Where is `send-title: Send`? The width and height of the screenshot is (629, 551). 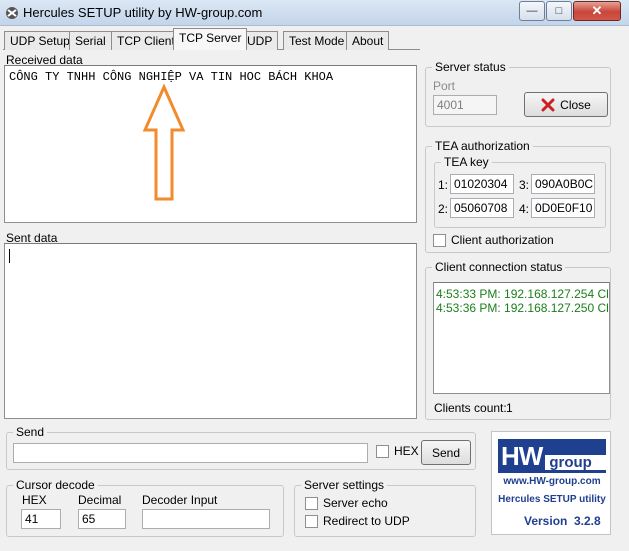 send-title: Send is located at coordinates (30, 432).